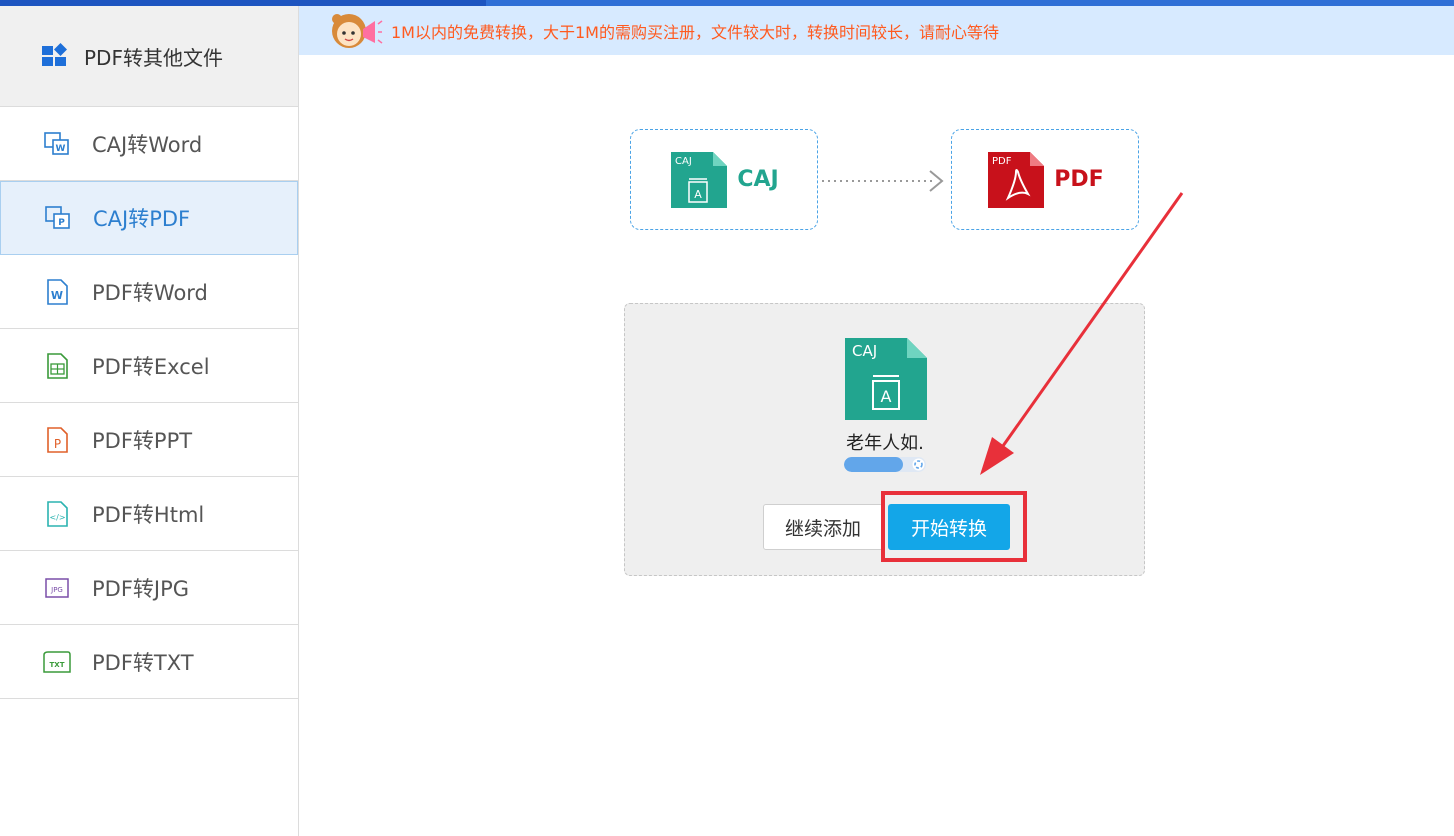 This screenshot has height=836, width=1454. Describe the element at coordinates (54, 54) in the screenshot. I see `apps-grid-icon` at that location.